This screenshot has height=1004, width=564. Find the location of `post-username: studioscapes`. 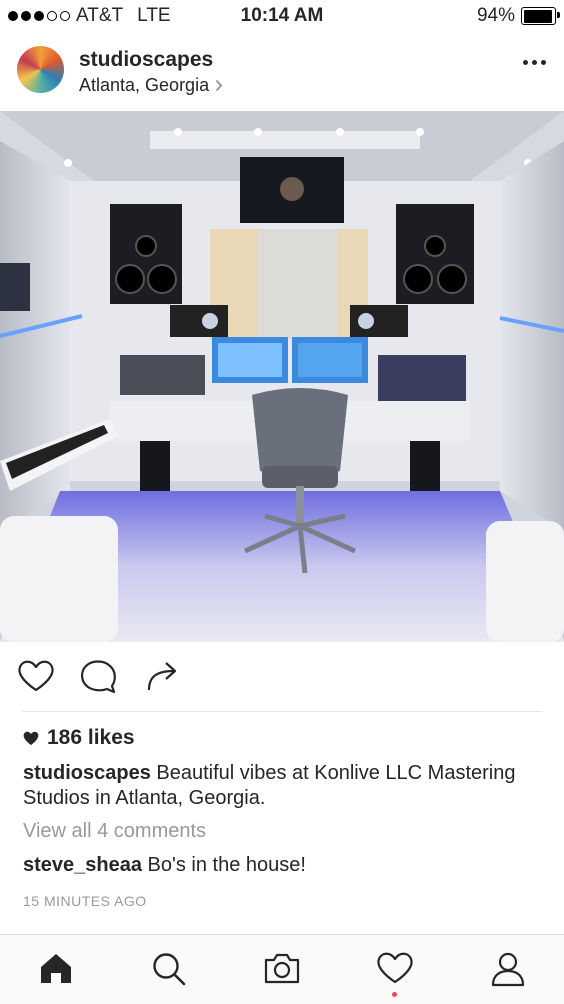

post-username: studioscapes is located at coordinates (146, 60).